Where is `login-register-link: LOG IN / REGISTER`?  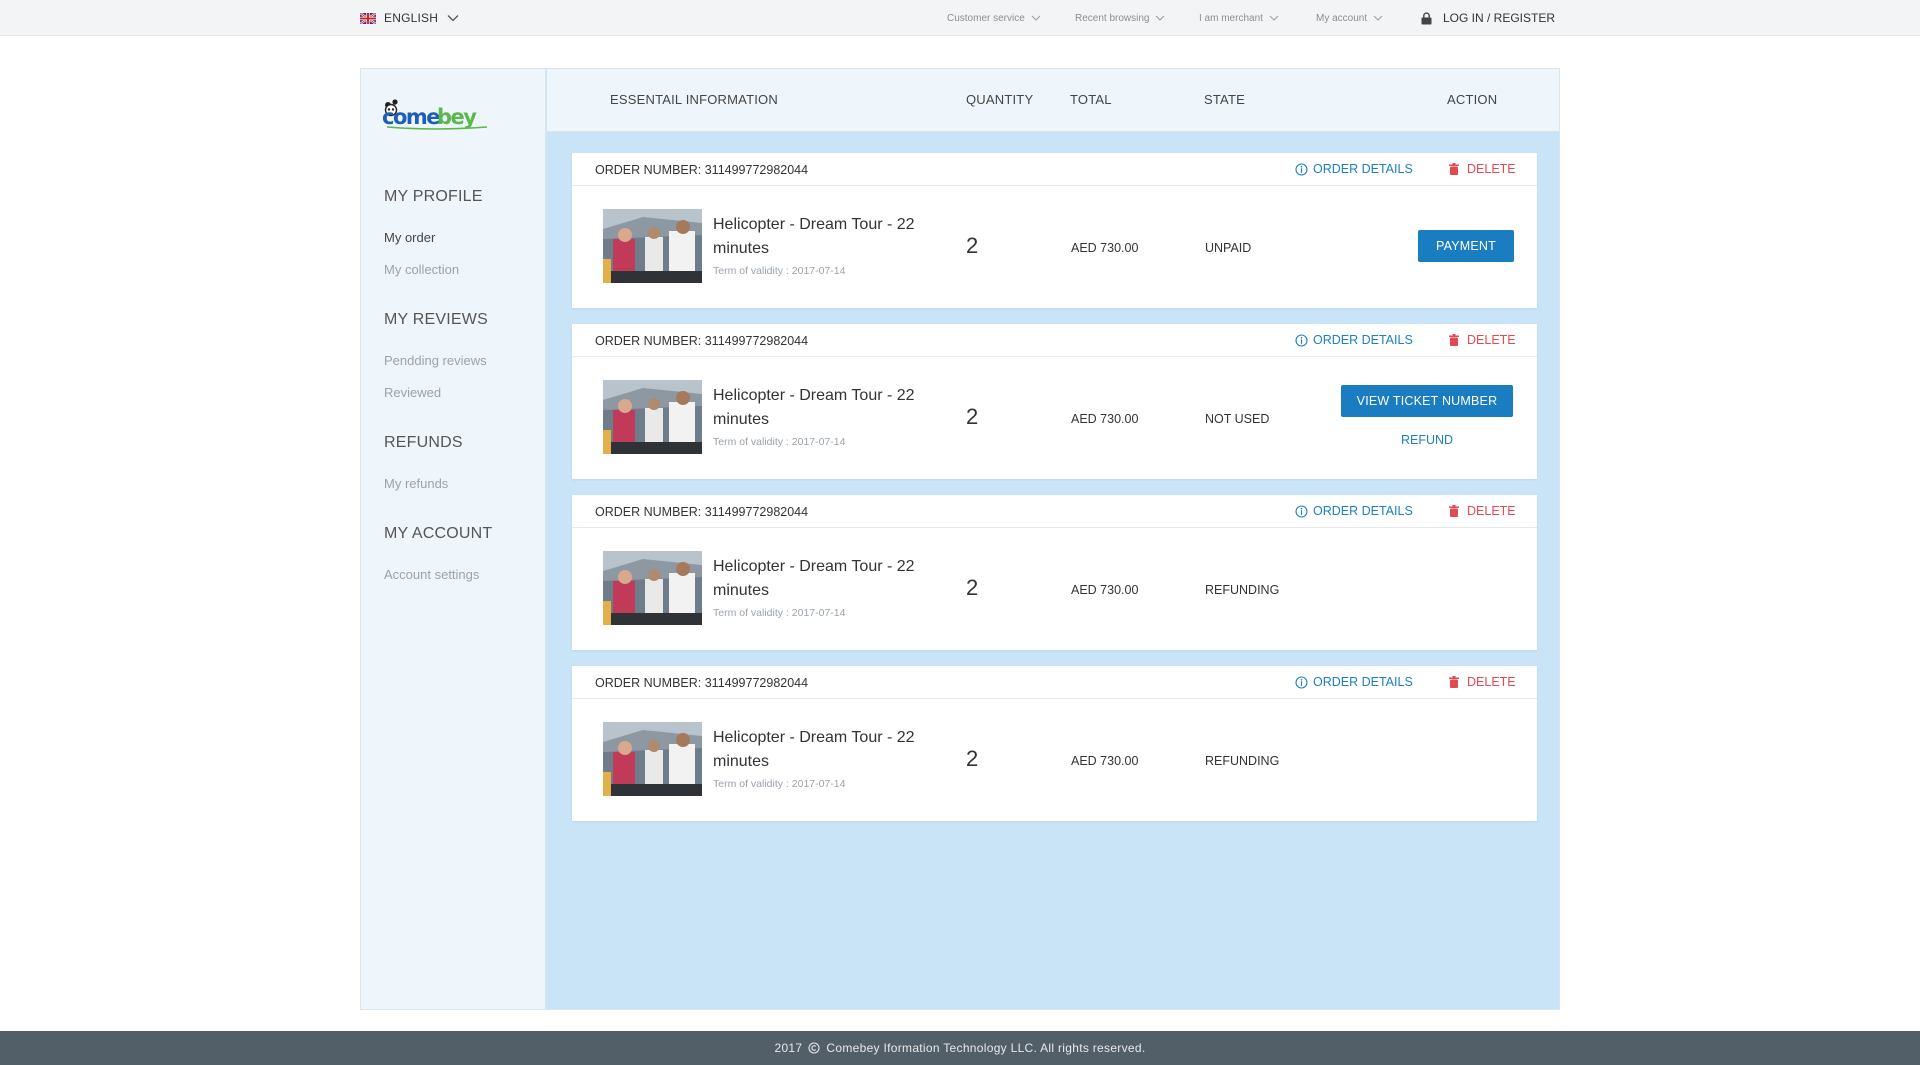 login-register-link: LOG IN / REGISTER is located at coordinates (1487, 18).